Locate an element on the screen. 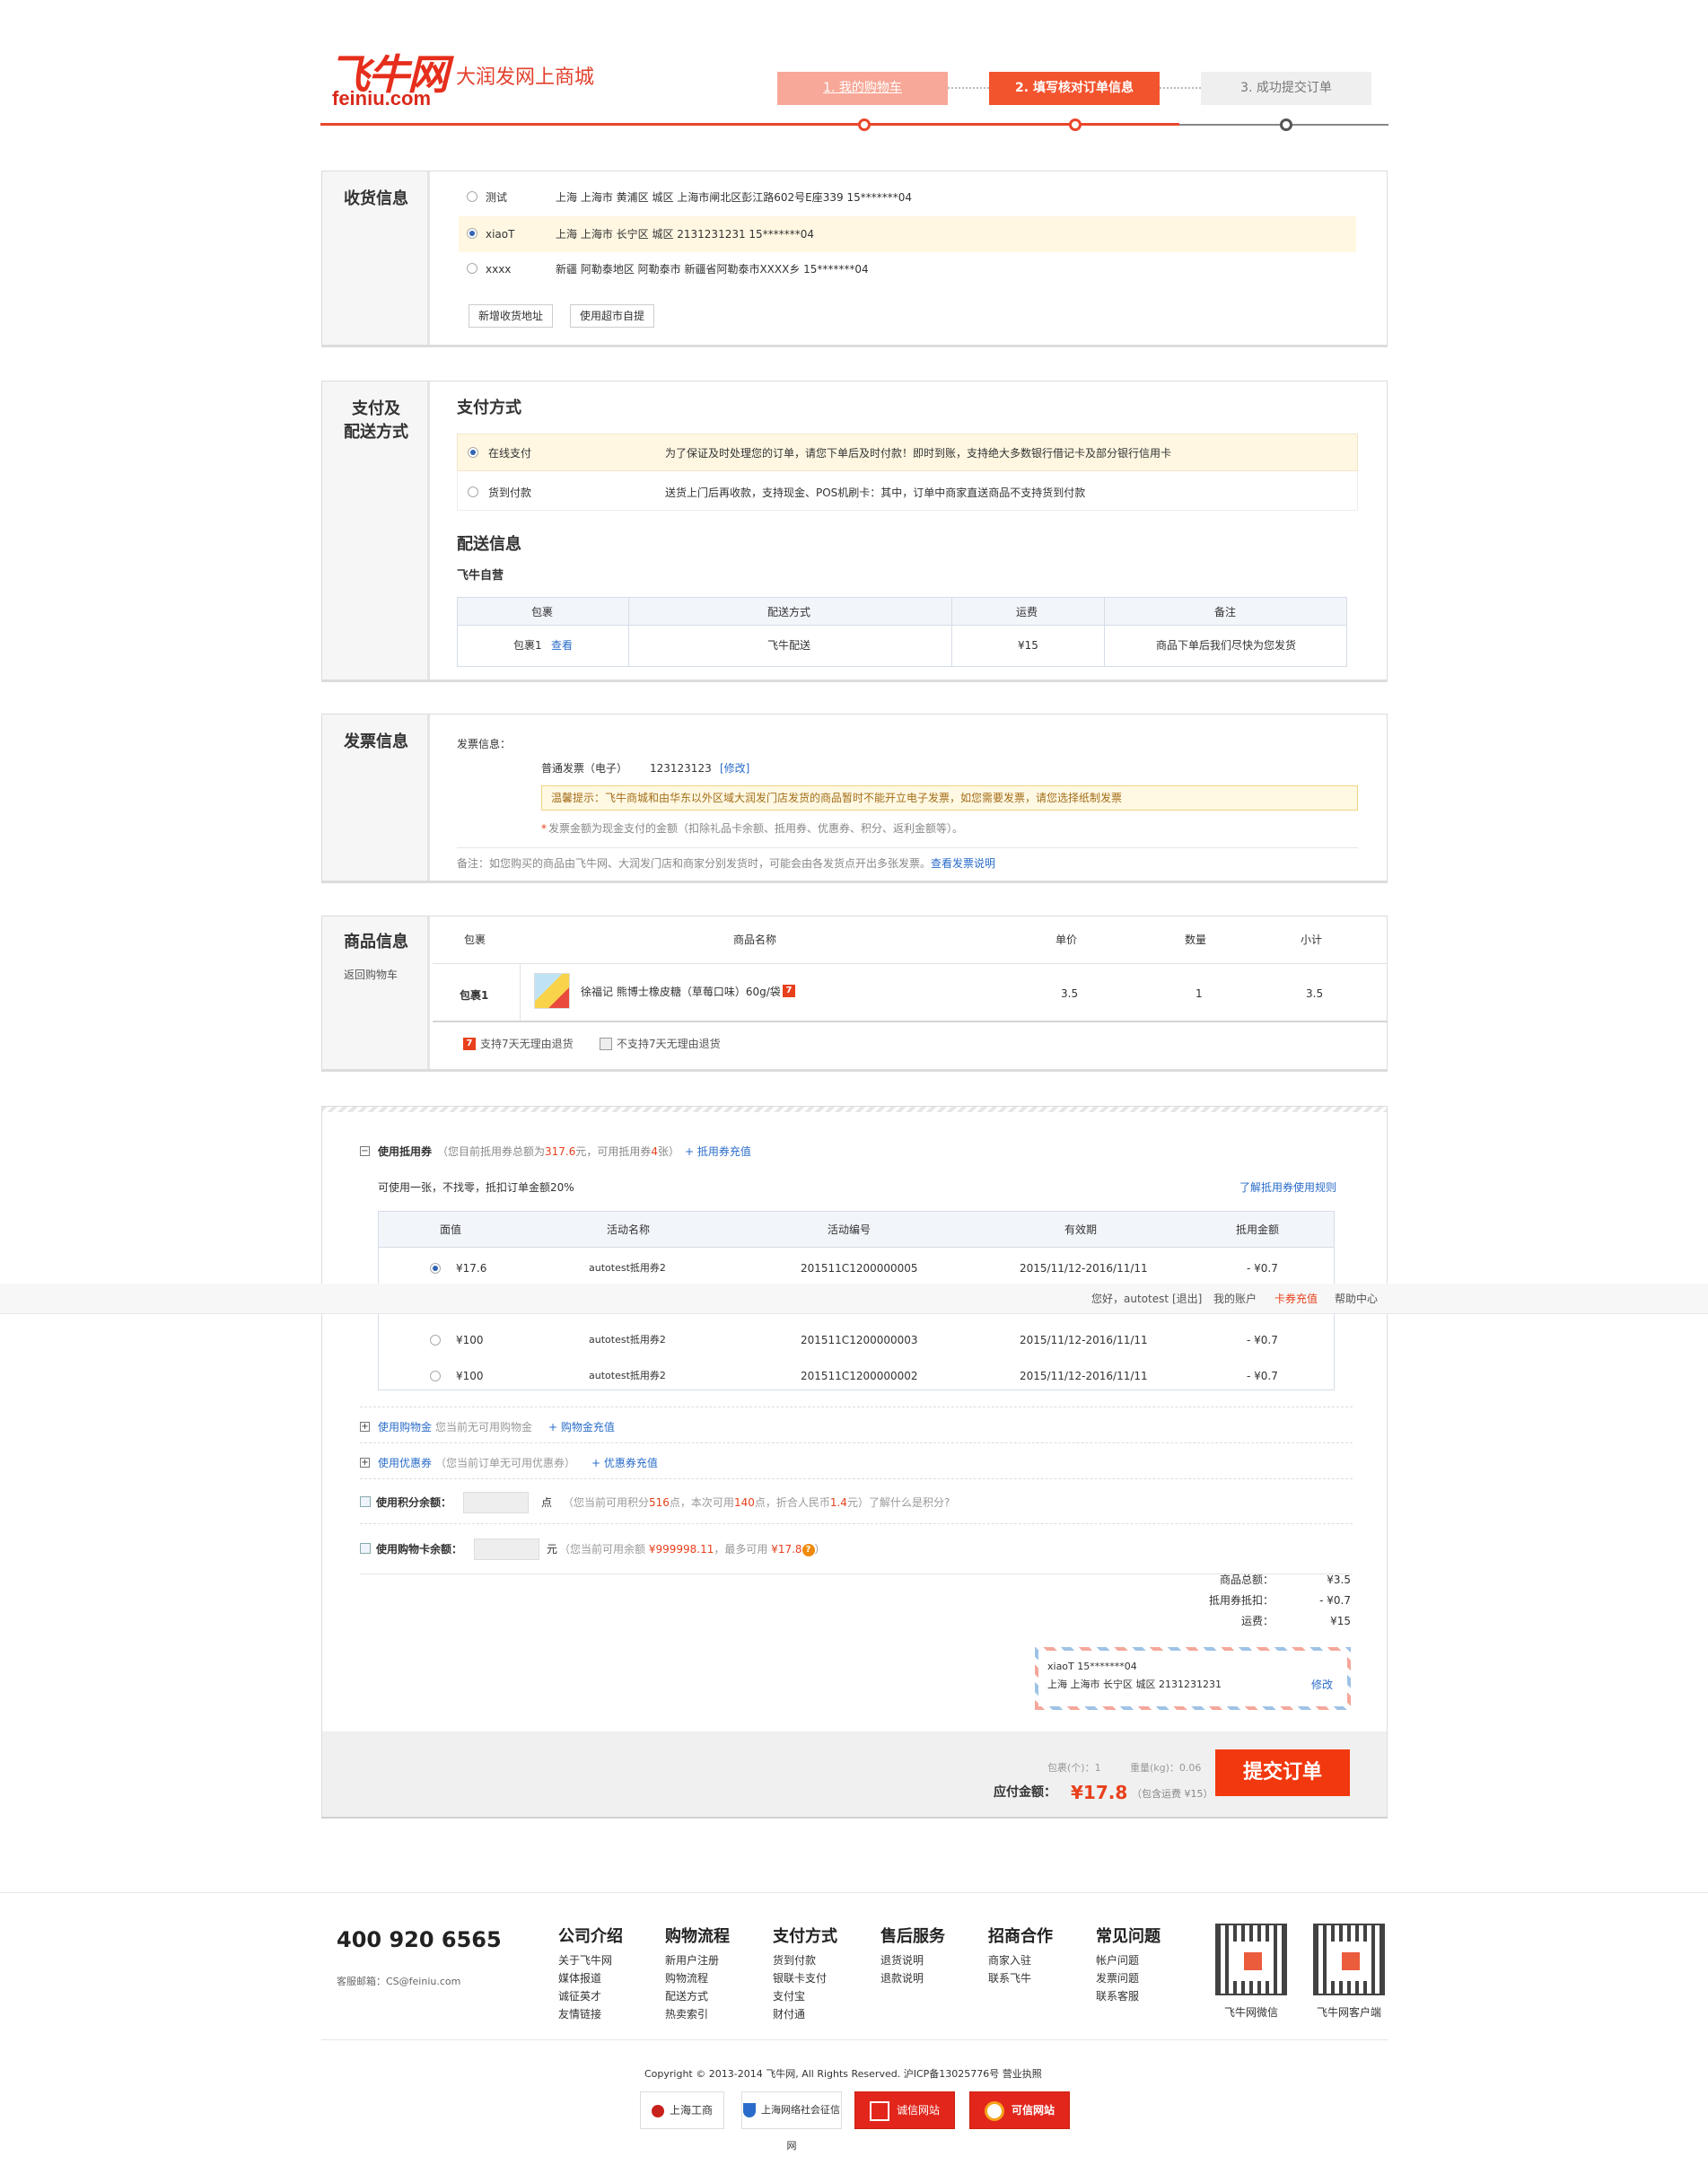 This screenshot has width=1708, height=2174. coupon-rule: 可使用一张，不找零，抵扣订单金额20% is located at coordinates (476, 1187).